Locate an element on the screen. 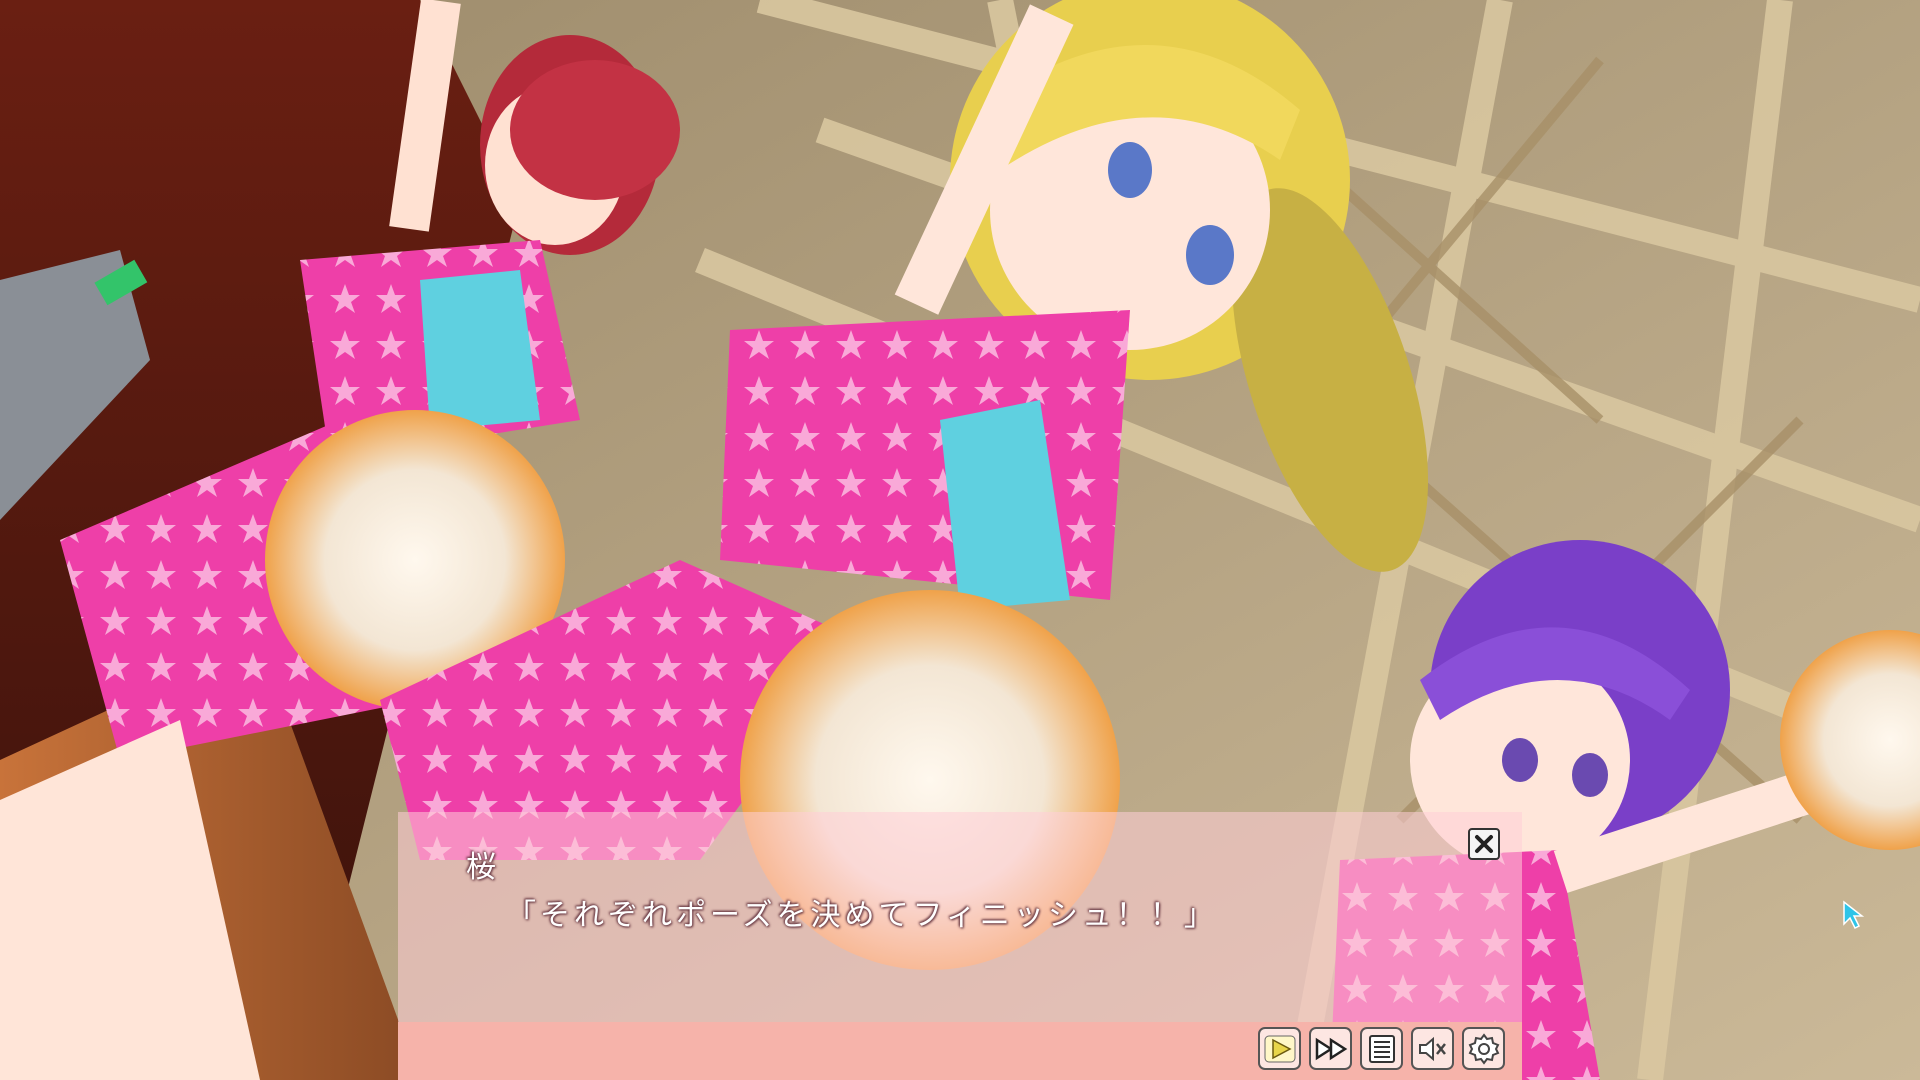  dialogue-controls is located at coordinates (1381, 1050).